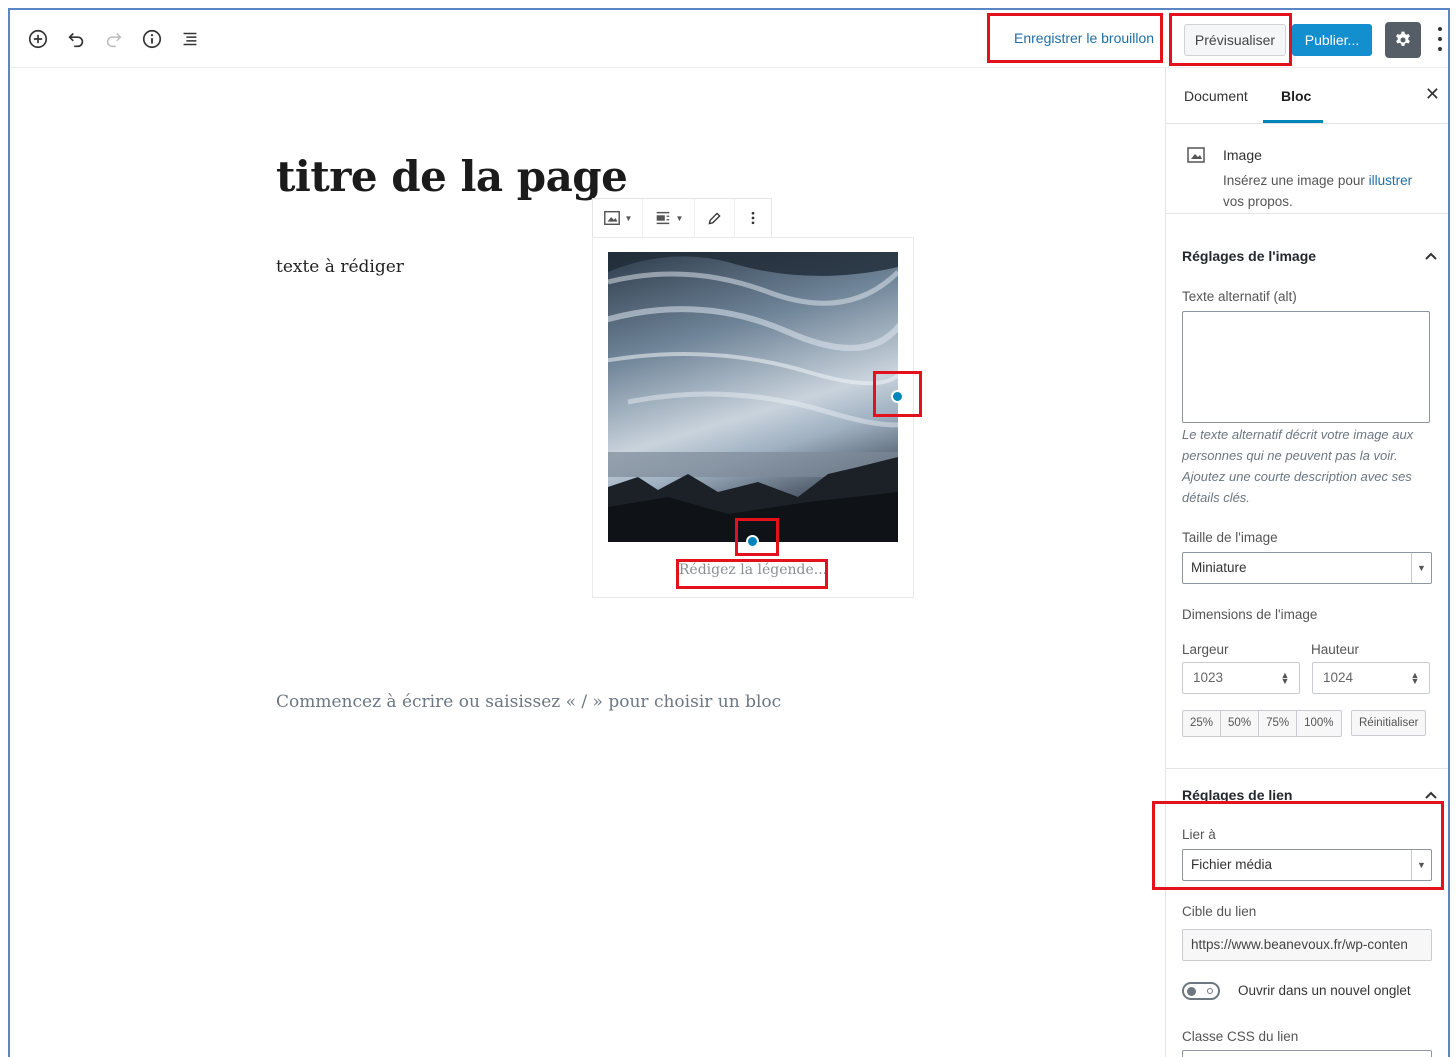 Image resolution: width=1456 pixels, height=1057 pixels. I want to click on link-settings-title: Réglages de lien, so click(1237, 795).